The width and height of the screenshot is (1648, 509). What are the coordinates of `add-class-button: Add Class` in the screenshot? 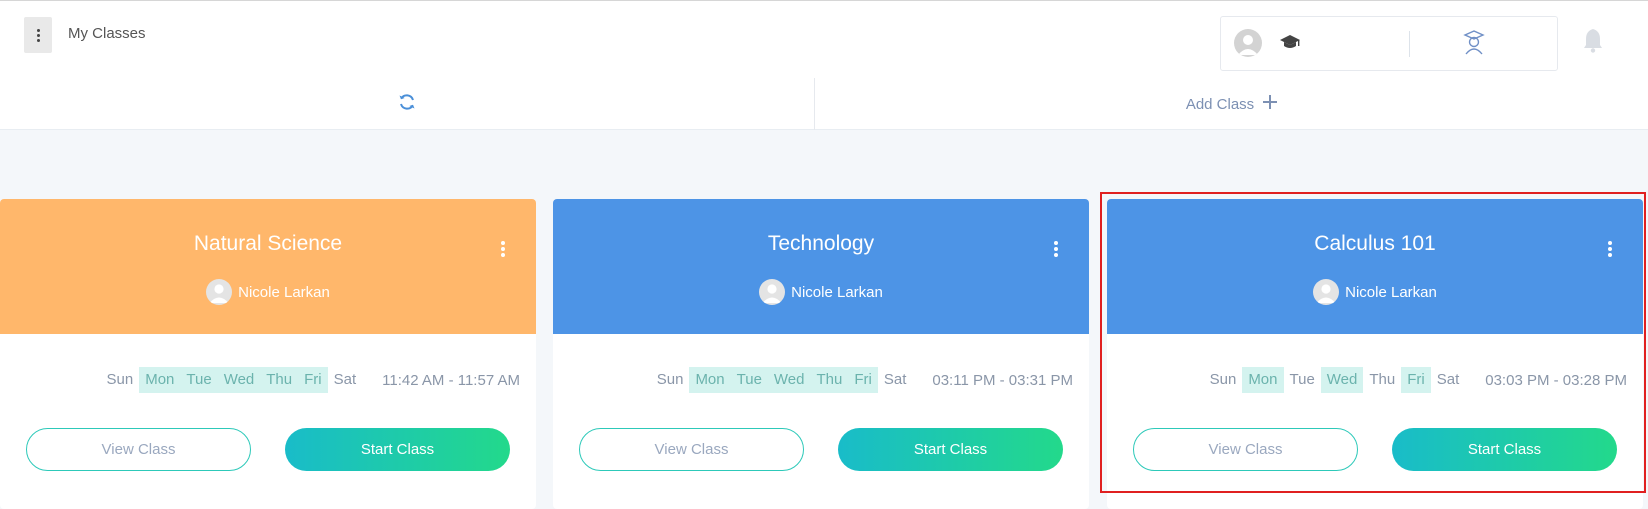 It's located at (1232, 104).